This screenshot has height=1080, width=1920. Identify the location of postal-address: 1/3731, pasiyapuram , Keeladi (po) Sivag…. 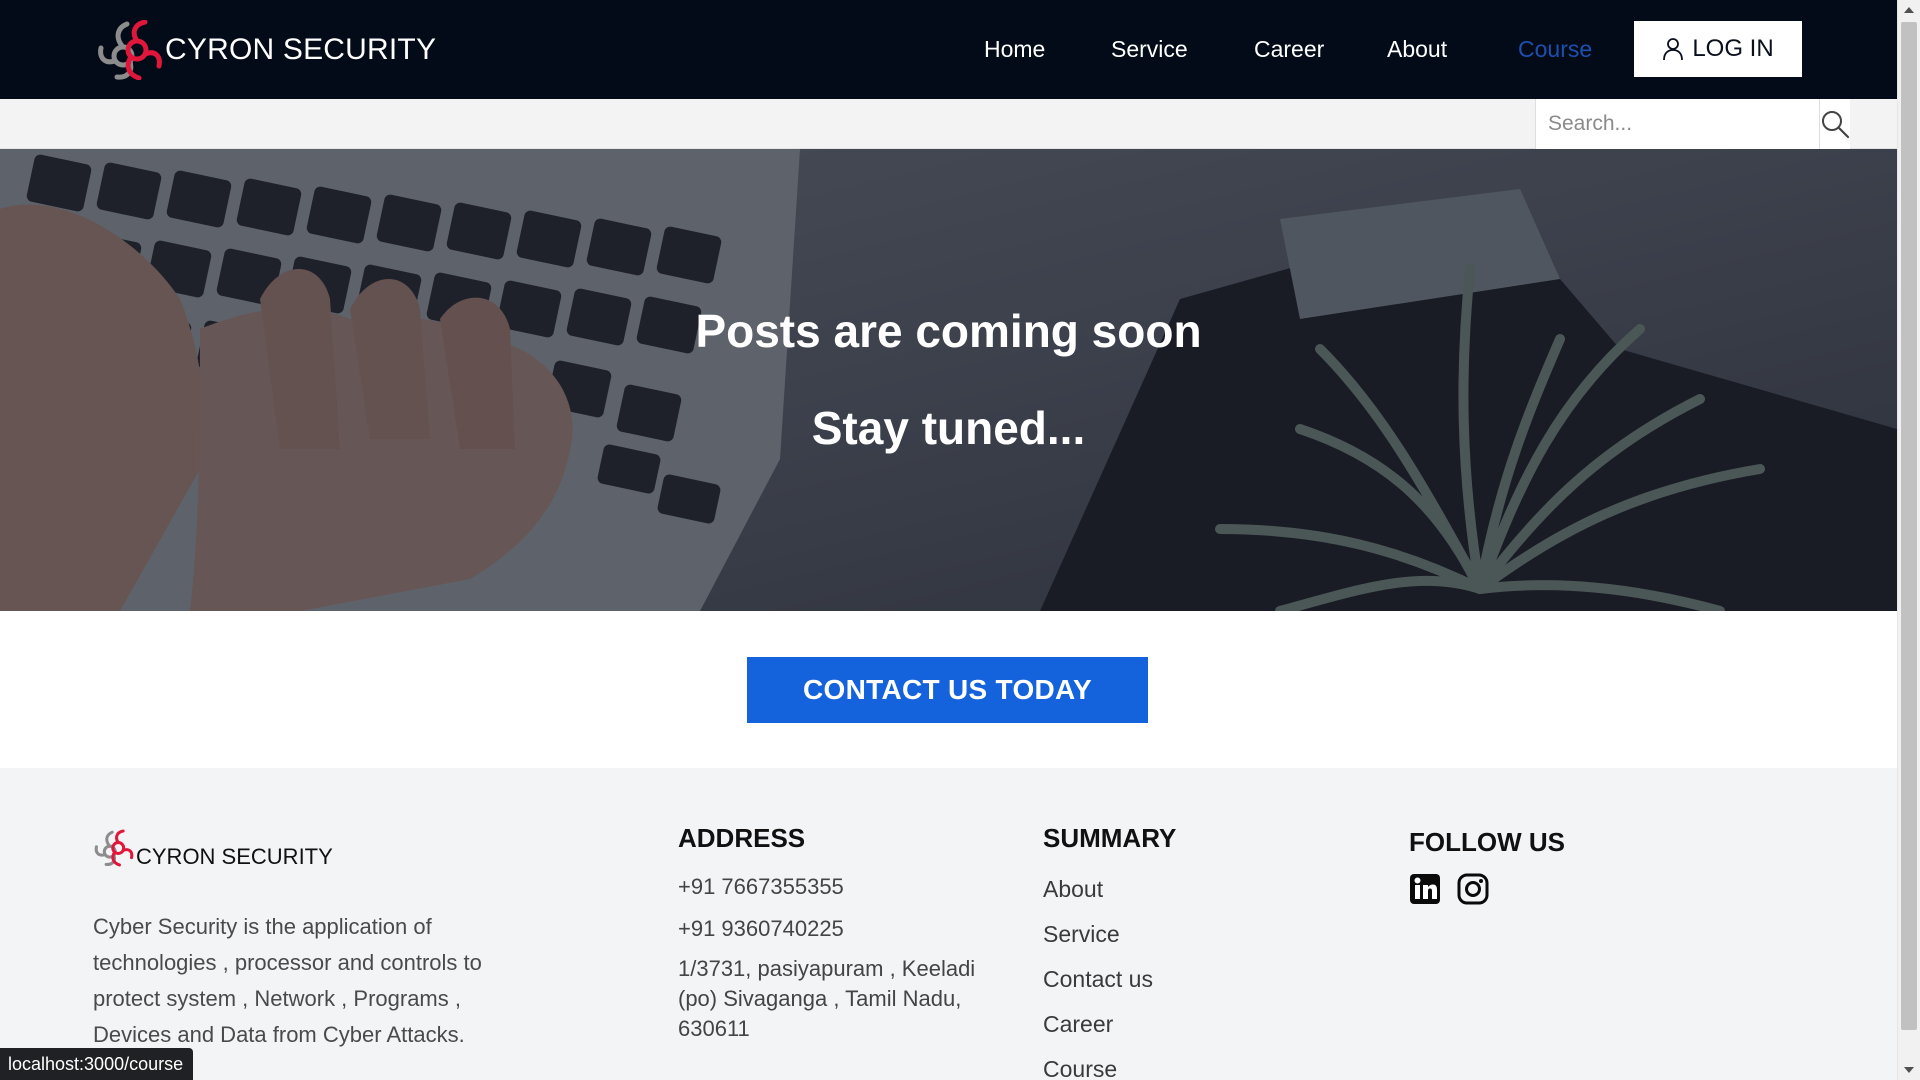
(827, 998).